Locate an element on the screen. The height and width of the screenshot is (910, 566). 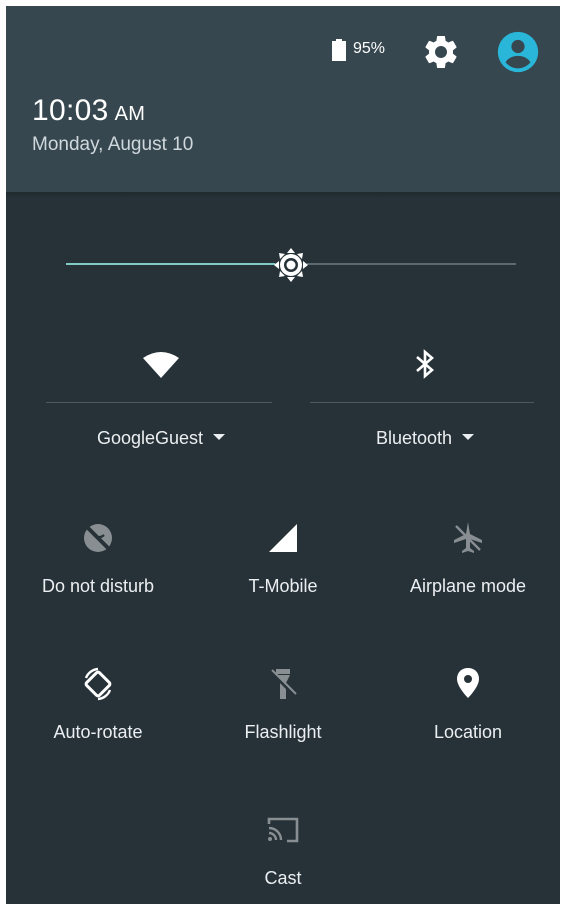
wifi-icon is located at coordinates (161, 364).